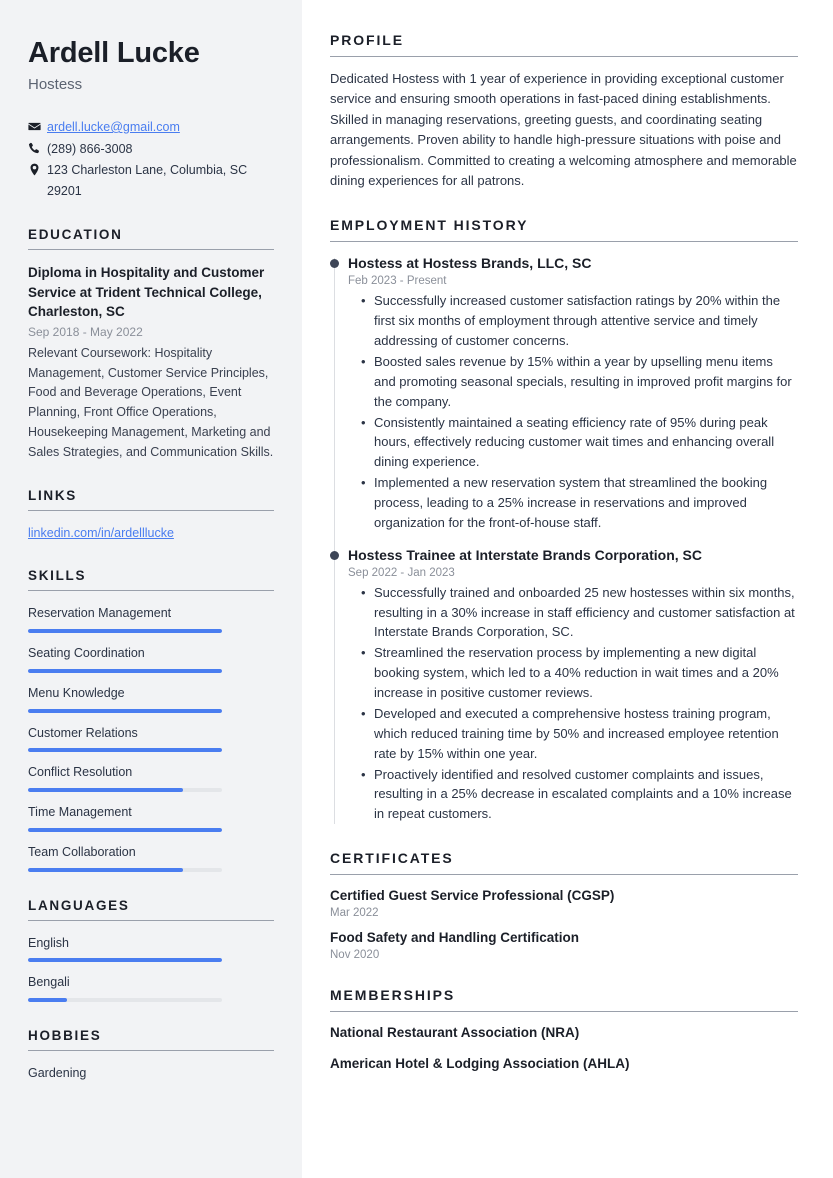  Describe the element at coordinates (100, 613) in the screenshot. I see `skill-label: Reservation Management` at that location.